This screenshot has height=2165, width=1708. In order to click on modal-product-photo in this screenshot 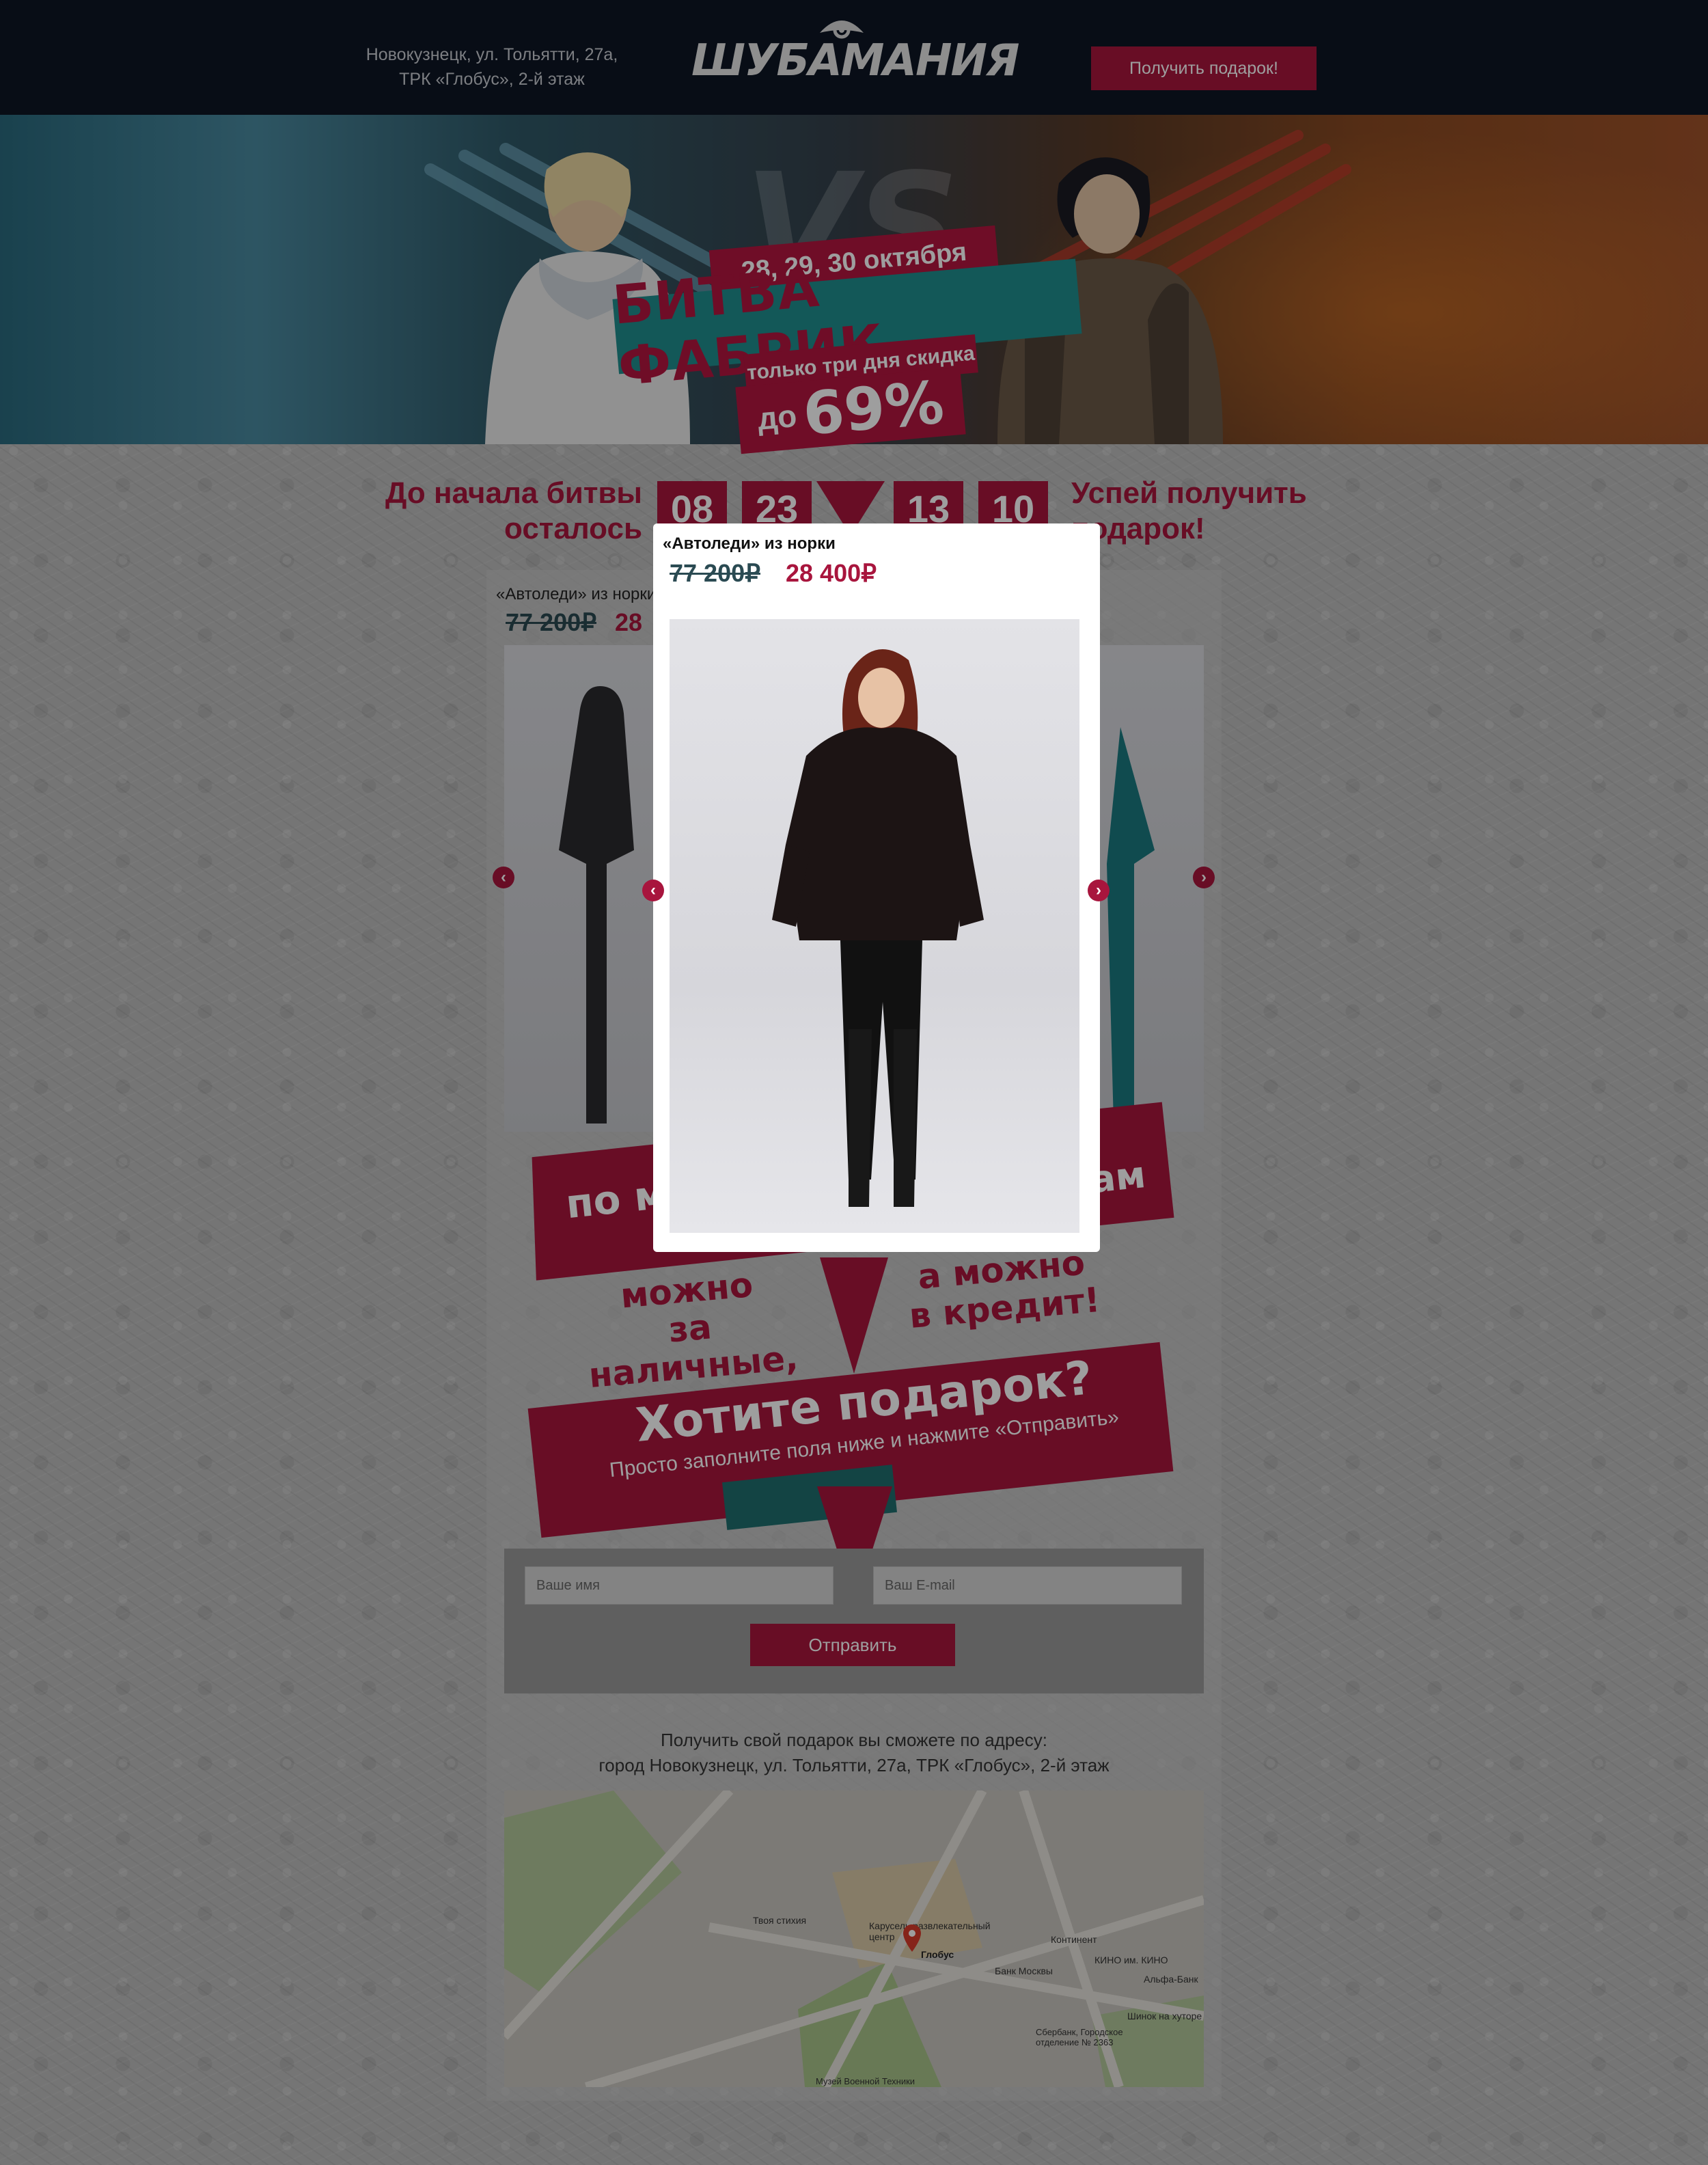, I will do `click(874, 926)`.